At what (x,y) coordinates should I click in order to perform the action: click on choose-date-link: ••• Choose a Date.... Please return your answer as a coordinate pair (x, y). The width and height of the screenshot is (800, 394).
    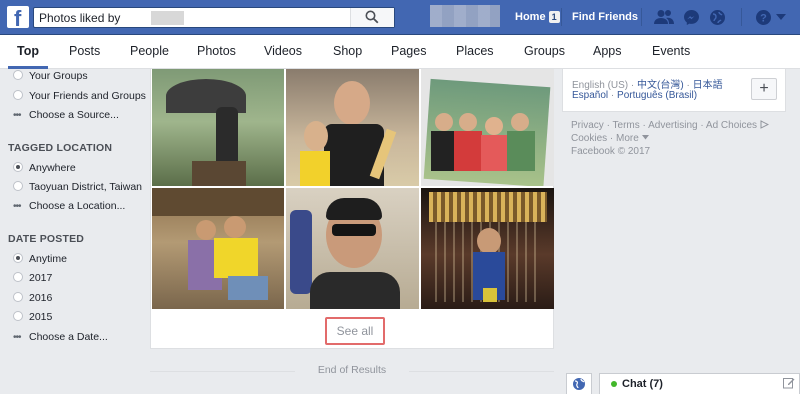
    Looking at the image, I should click on (60, 337).